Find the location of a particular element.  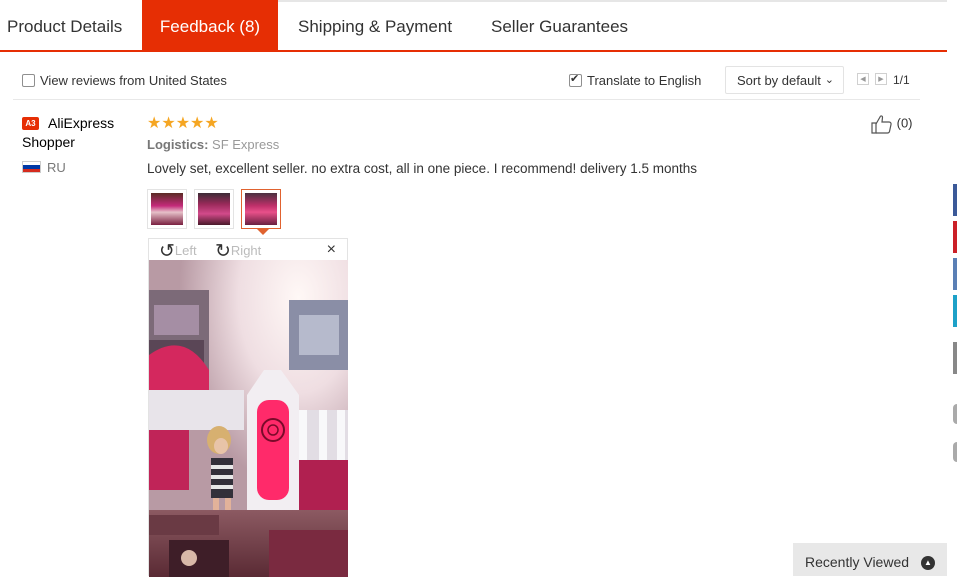

rotate-right-label: Right is located at coordinates (246, 250).